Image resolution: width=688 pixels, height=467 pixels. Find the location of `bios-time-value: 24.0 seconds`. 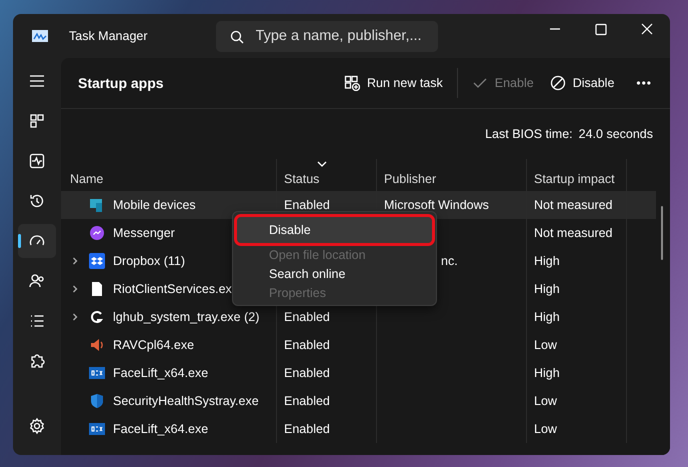

bios-time-value: 24.0 seconds is located at coordinates (615, 134).